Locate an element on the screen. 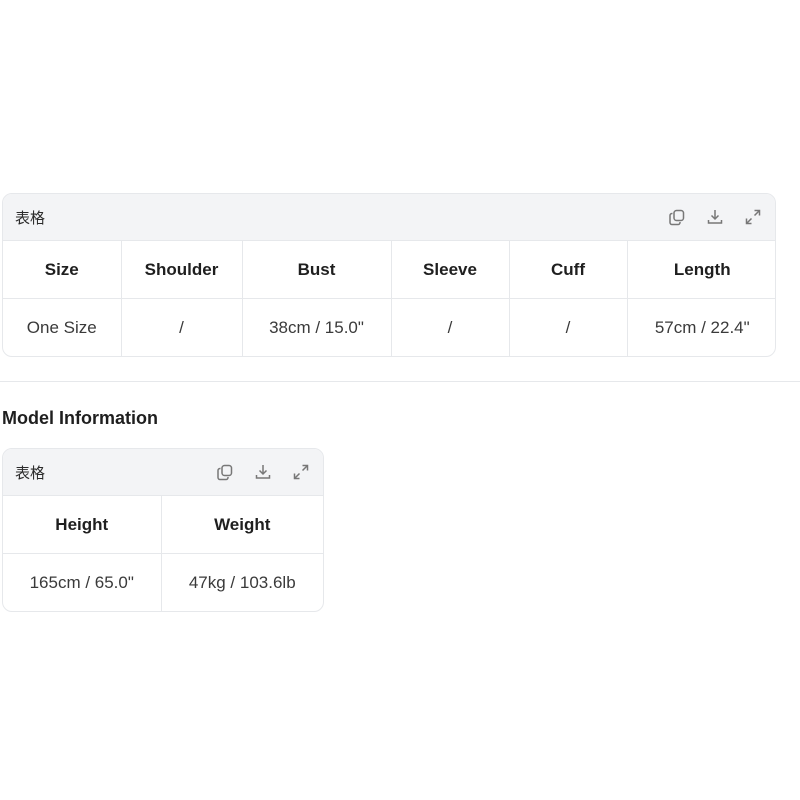 The image size is (800, 800). cell-sleeve: / is located at coordinates (450, 327).